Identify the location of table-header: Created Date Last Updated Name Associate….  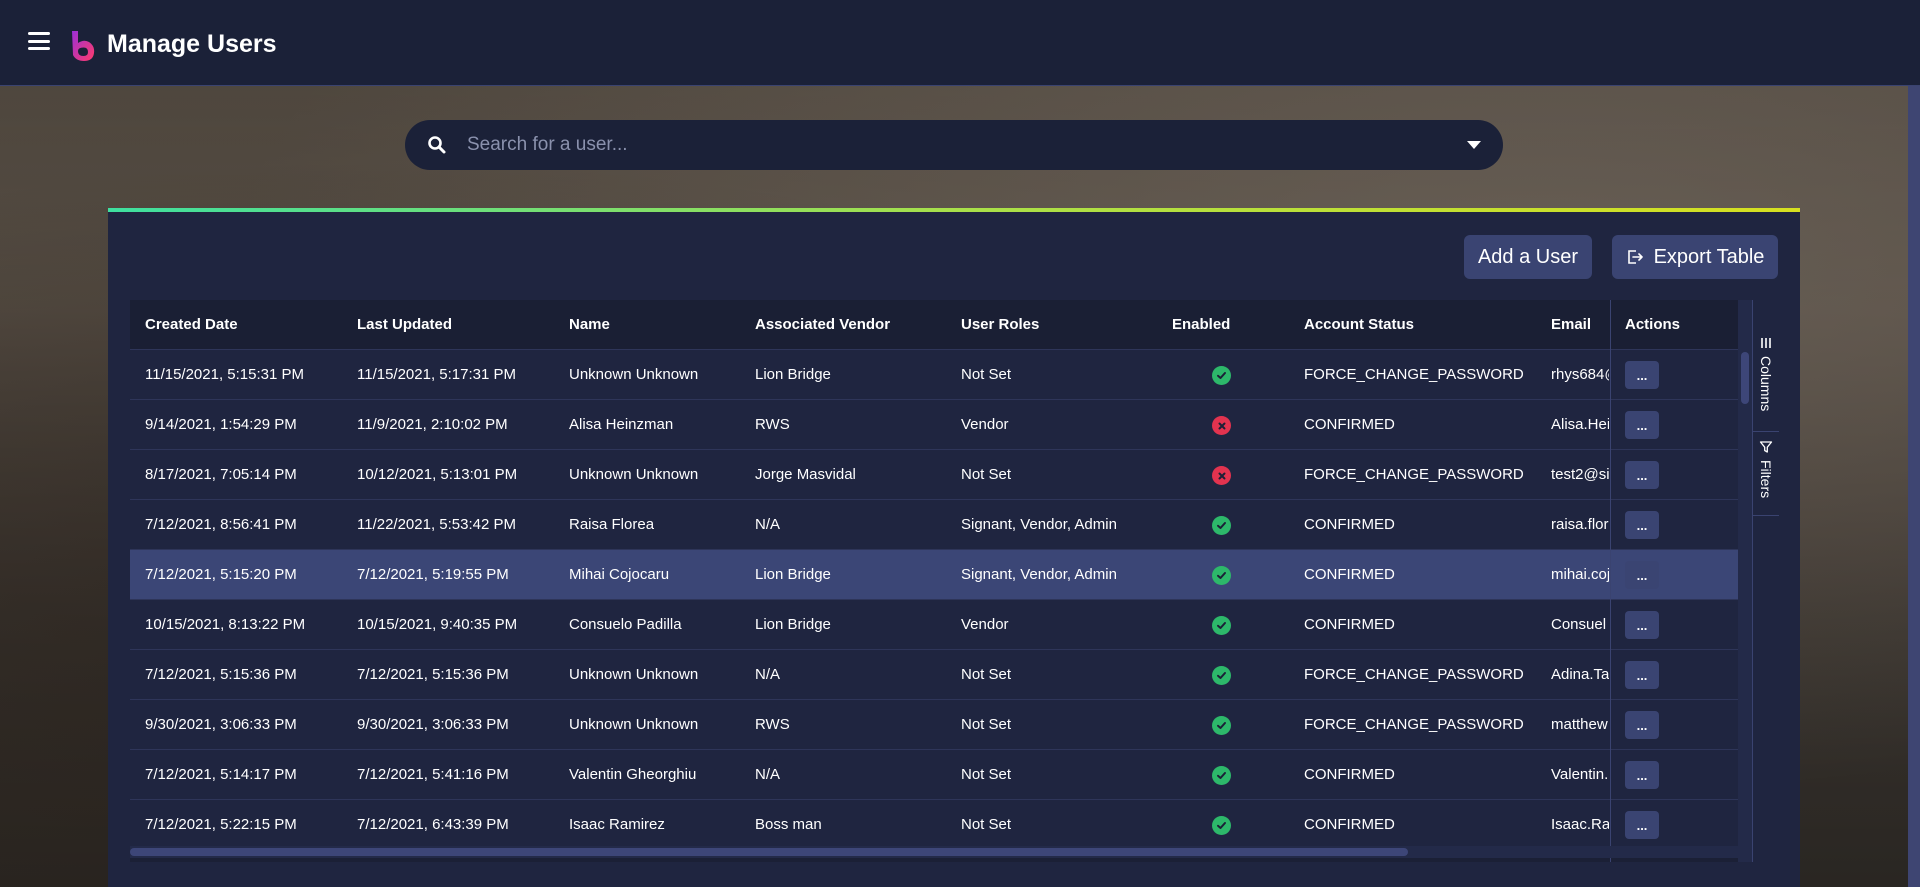
(934, 325).